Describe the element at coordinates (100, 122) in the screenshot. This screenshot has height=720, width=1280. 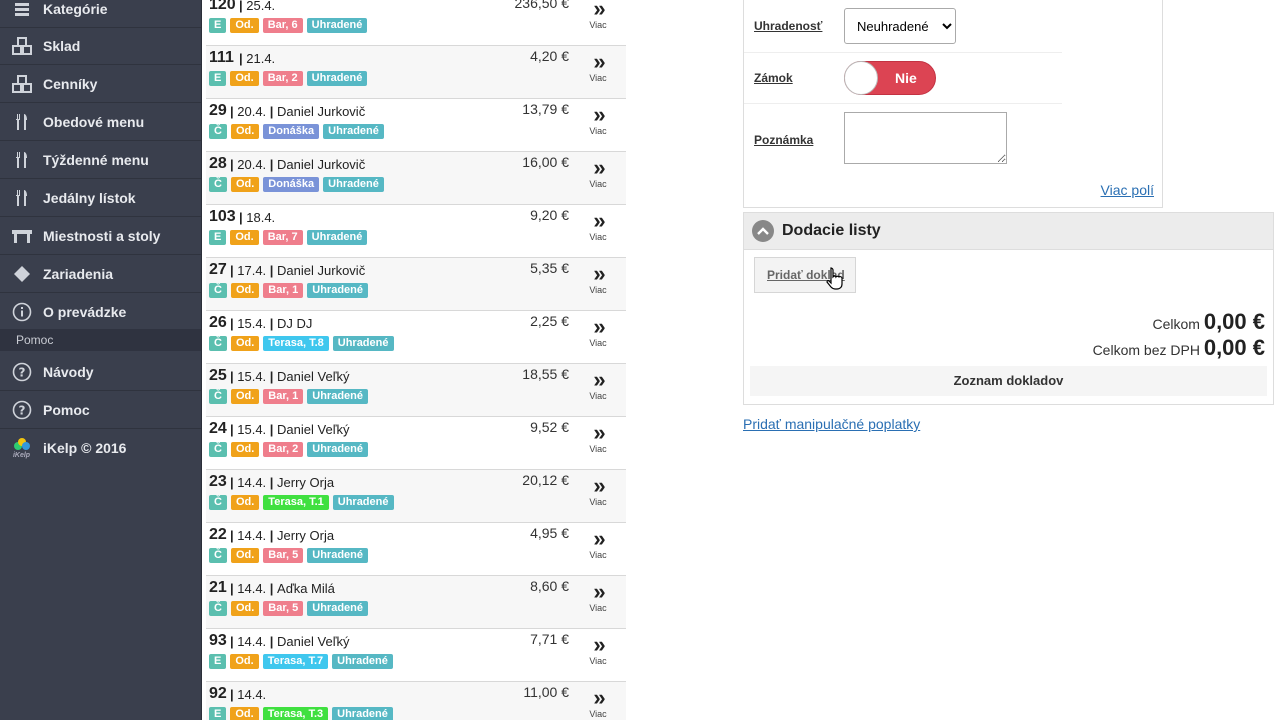
I see `sidebar-item-lunch-menu: Obedové menu` at that location.